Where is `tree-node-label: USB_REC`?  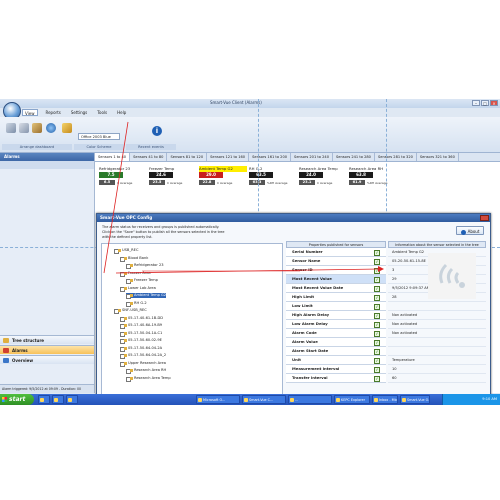 tree-node-label: USB_REC is located at coordinates (130, 250).